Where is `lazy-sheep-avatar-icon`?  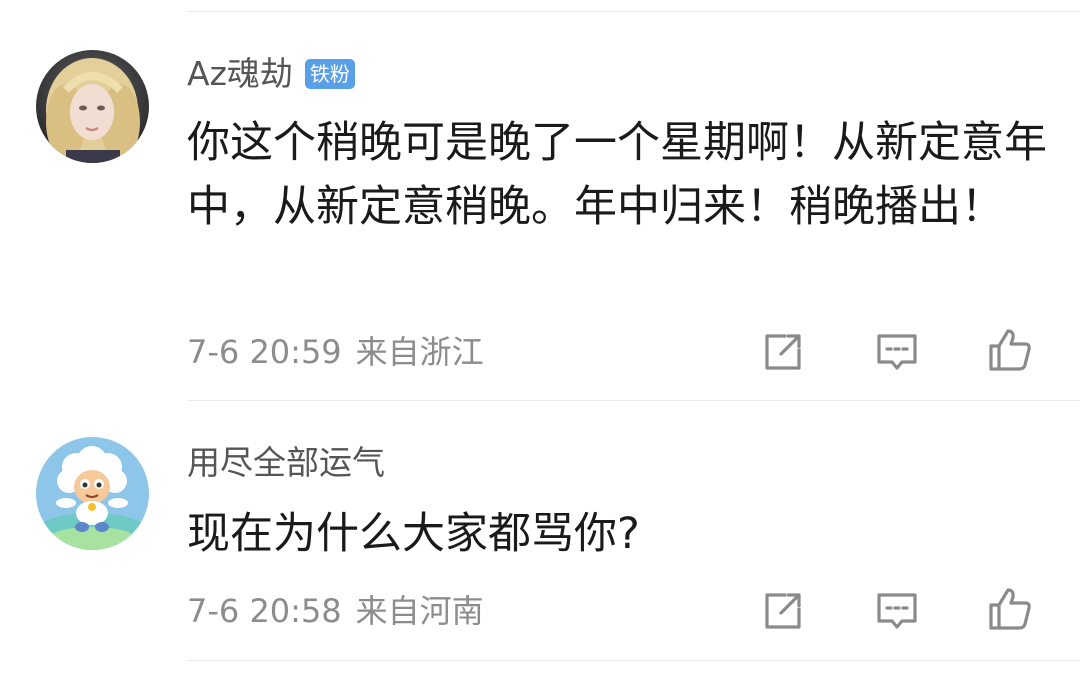
lazy-sheep-avatar-icon is located at coordinates (92, 493).